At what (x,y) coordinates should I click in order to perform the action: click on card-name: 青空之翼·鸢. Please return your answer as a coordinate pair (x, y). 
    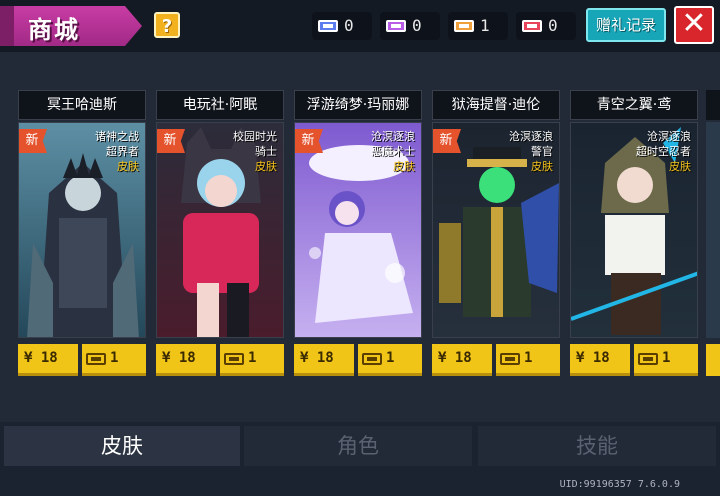
    Looking at the image, I should click on (634, 105).